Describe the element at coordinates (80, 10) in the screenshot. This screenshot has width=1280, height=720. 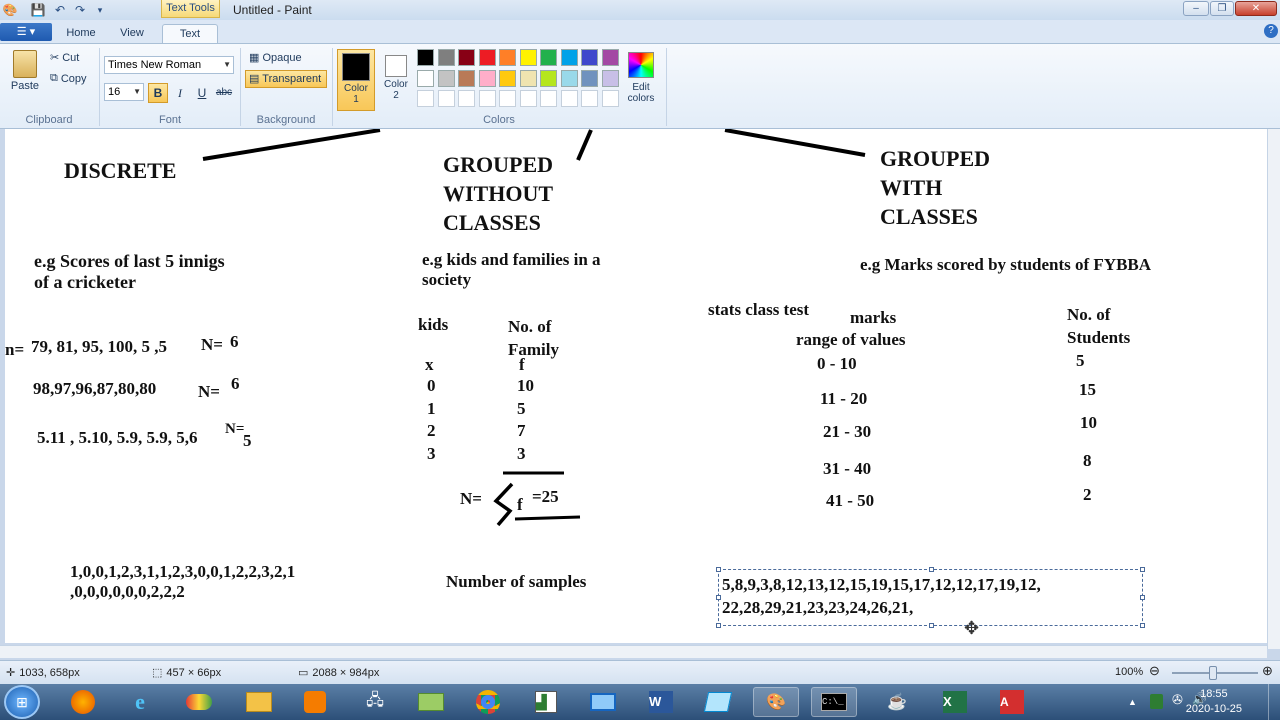
I see `redo-icon: ↷` at that location.